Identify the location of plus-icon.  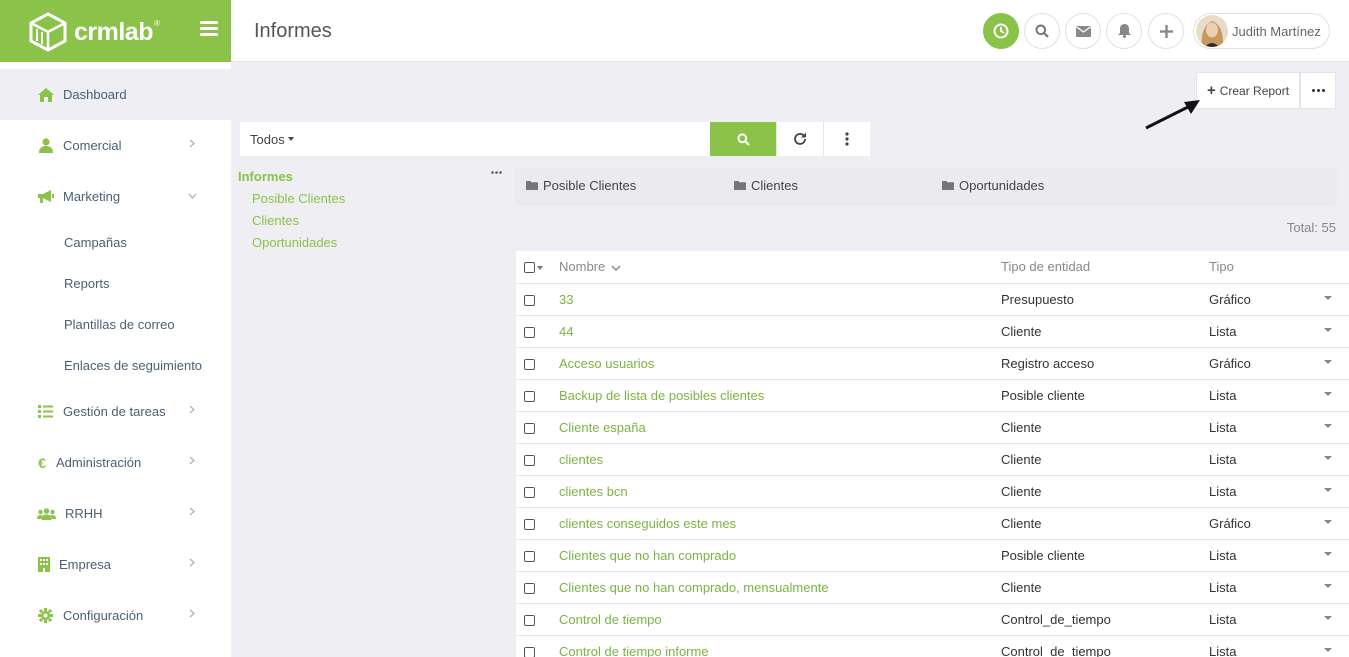
(1166, 31).